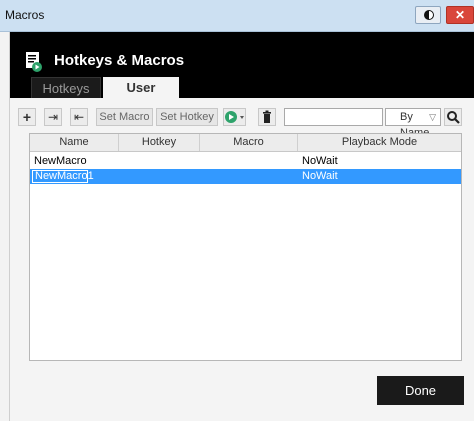  I want to click on table-row-selected: NewMacro1 NoWait, so click(245, 176).